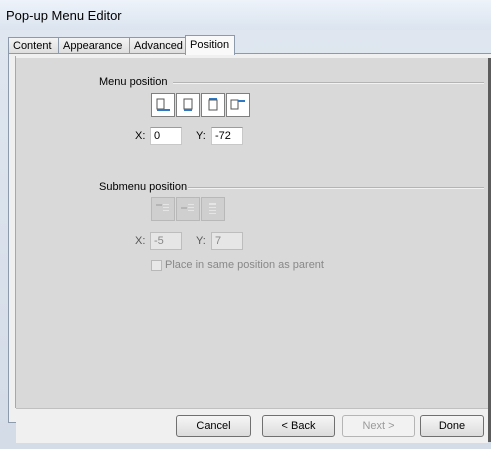  Describe the element at coordinates (166, 241) in the screenshot. I see `submenu-x-input: -5` at that location.